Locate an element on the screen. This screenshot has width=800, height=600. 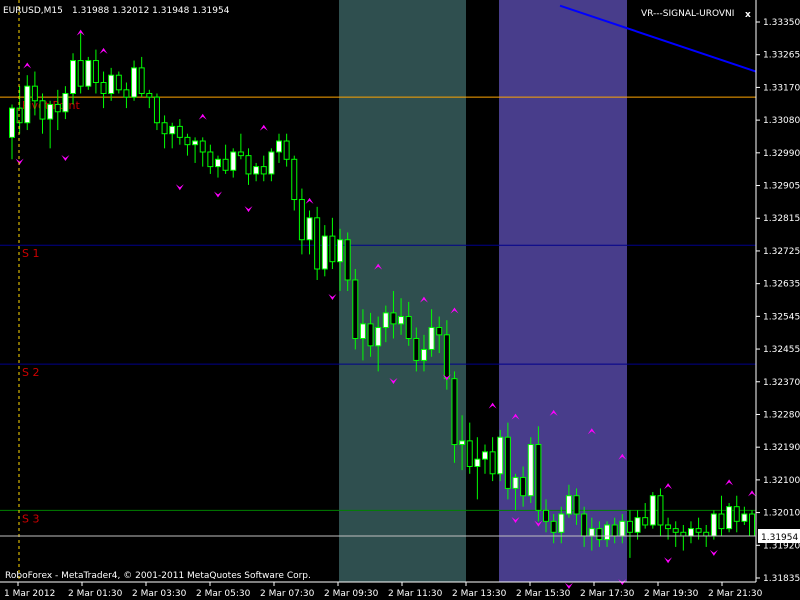
ohlc-label: 1.31988 1.32012 1.31948 1.31954 is located at coordinates (151, 11).